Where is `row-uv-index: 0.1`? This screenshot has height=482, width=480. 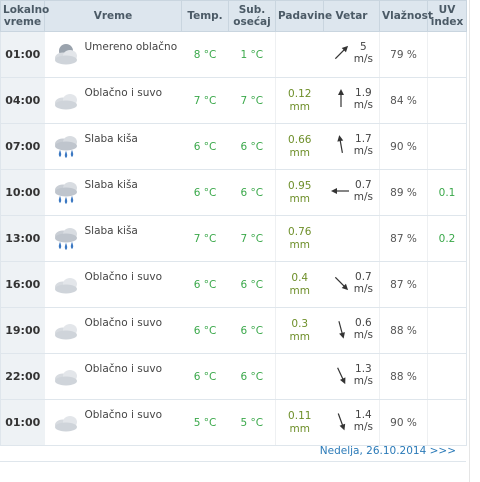 row-uv-index: 0.1 is located at coordinates (447, 192).